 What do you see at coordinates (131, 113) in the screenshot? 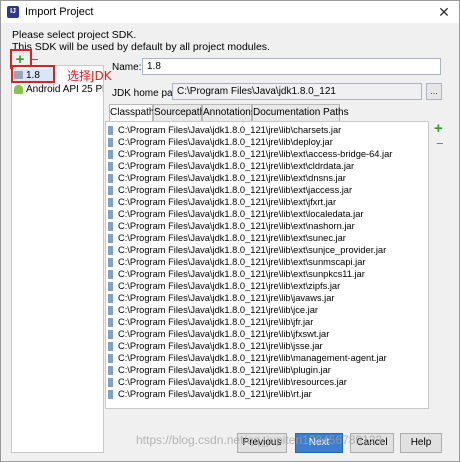
I see `tab-classpath: Classpath` at bounding box center [131, 113].